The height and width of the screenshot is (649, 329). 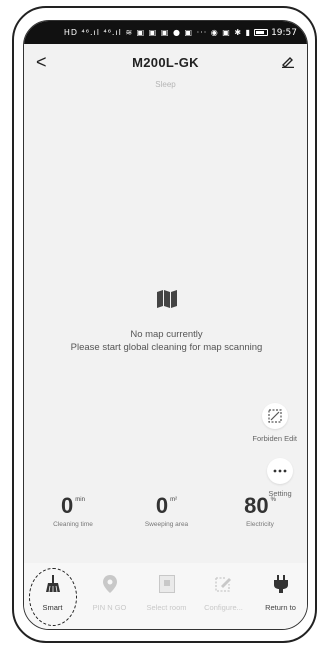 What do you see at coordinates (157, 32) in the screenshot?
I see `status-icons: HD ⁴⁶.ıl ⁴⁶.ıl ≋ ▣ ▣ ▣ ● ▣ ··· ◉ ▣ ✱ ▮` at bounding box center [157, 32].